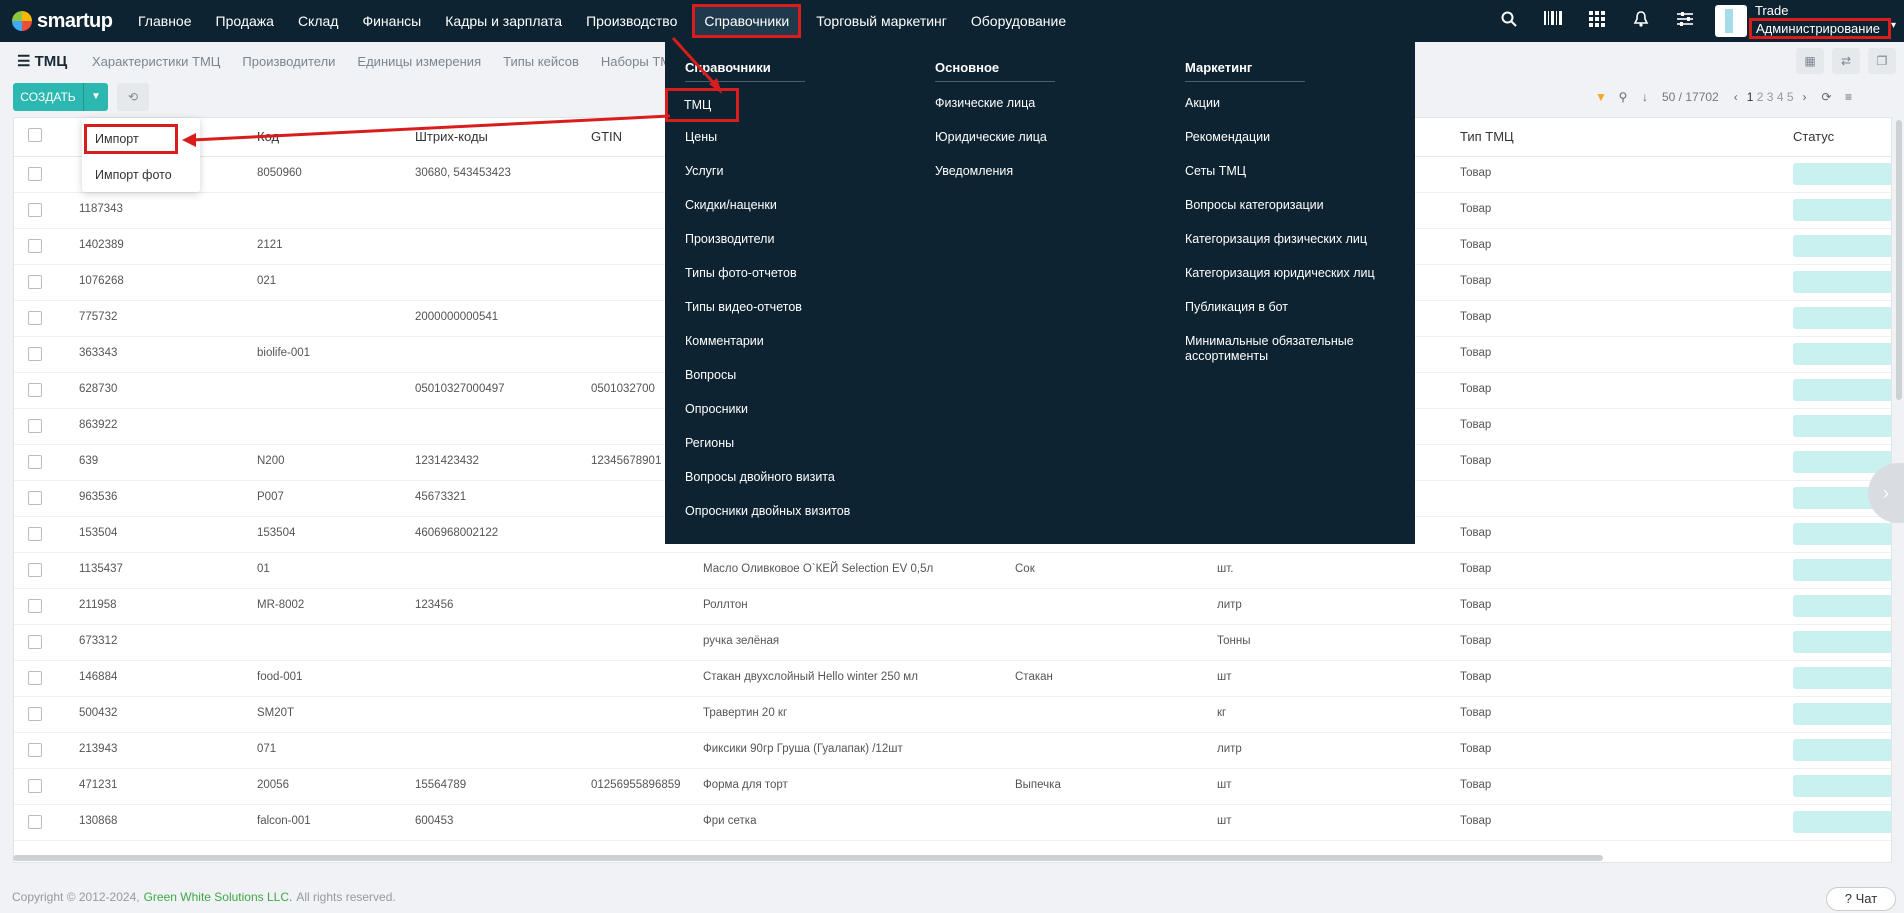  Describe the element at coordinates (767, 317) in the screenshot. I see `menu-item: Типы видео-отчетов` at that location.